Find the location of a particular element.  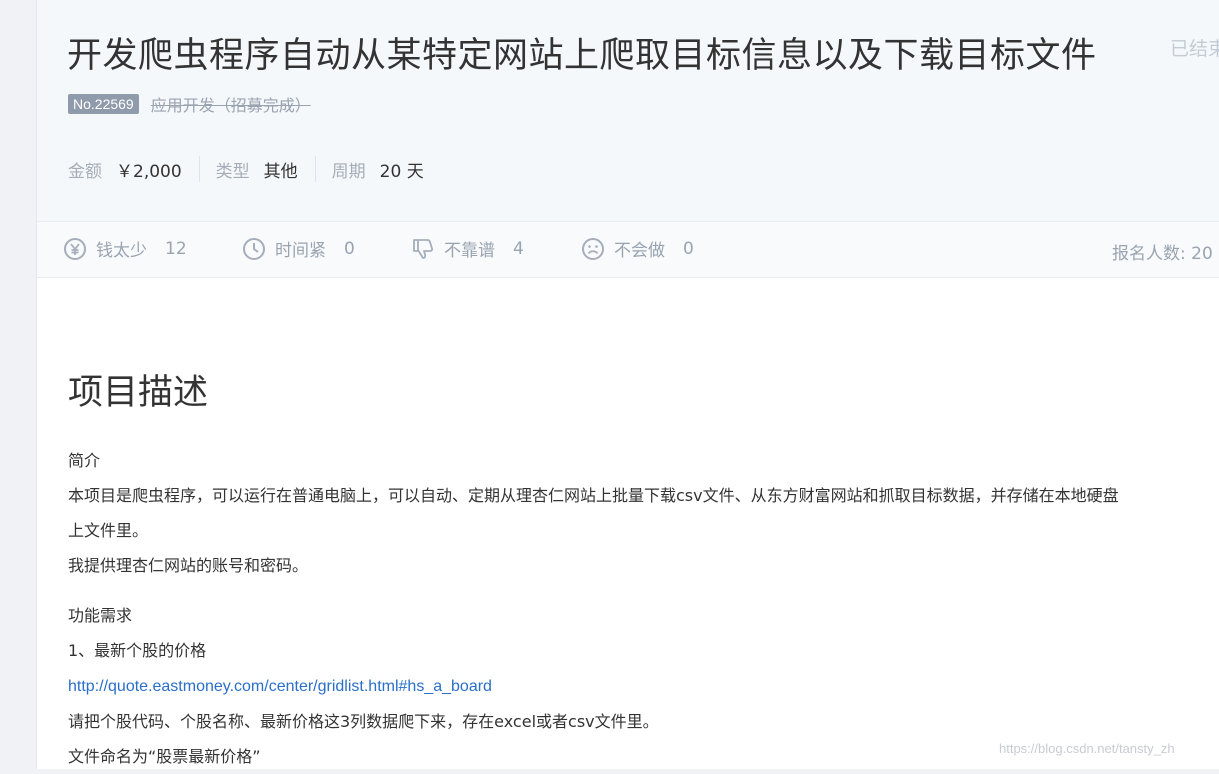

signup-value: 20 is located at coordinates (1202, 254).